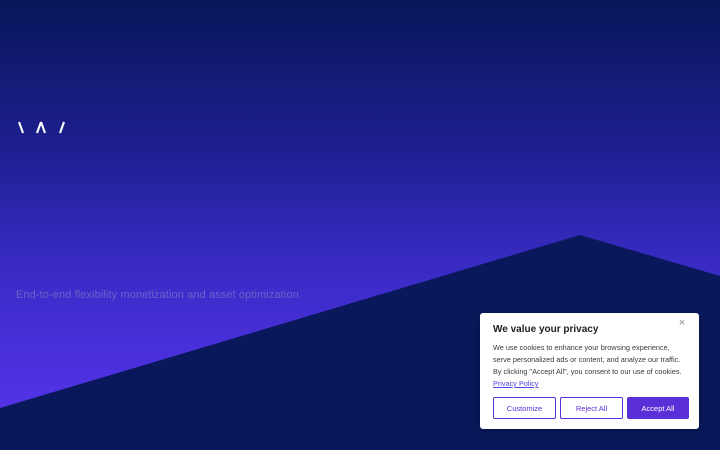 This screenshot has height=450, width=720. What do you see at coordinates (682, 323) in the screenshot?
I see `close-icon: ×` at bounding box center [682, 323].